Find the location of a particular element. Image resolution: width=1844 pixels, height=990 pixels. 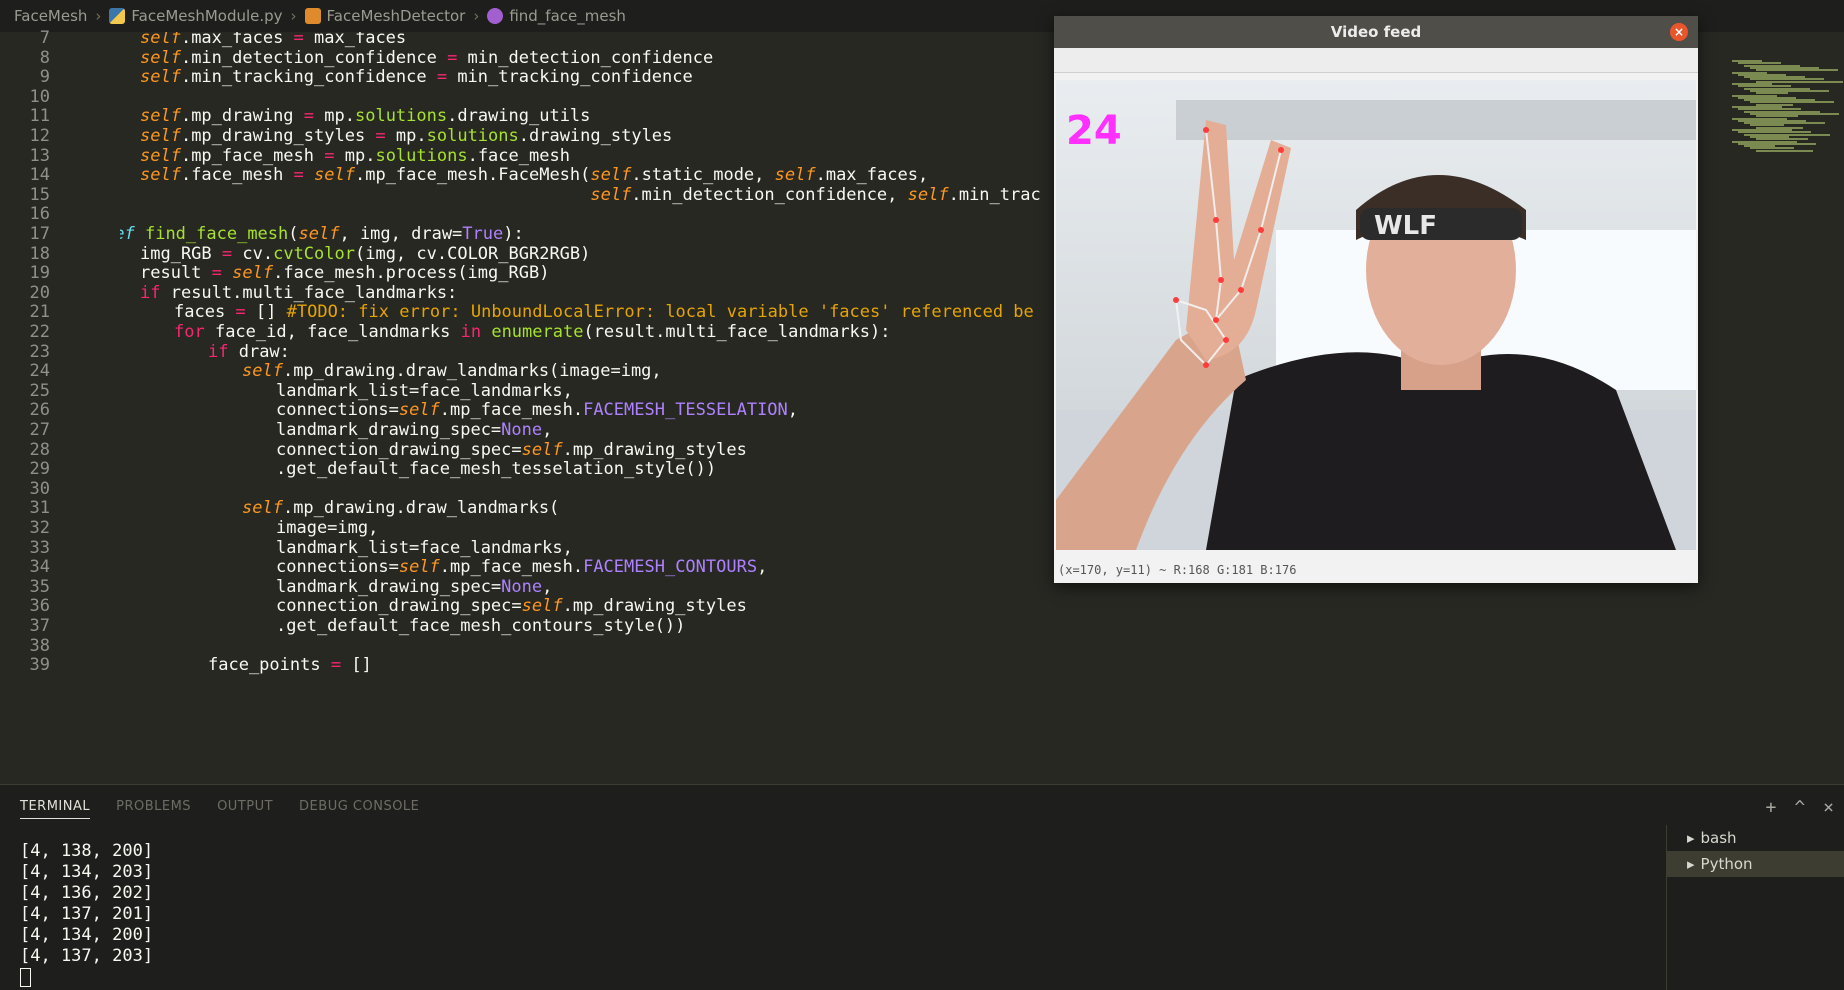

line-number: 29 is located at coordinates (39, 469).